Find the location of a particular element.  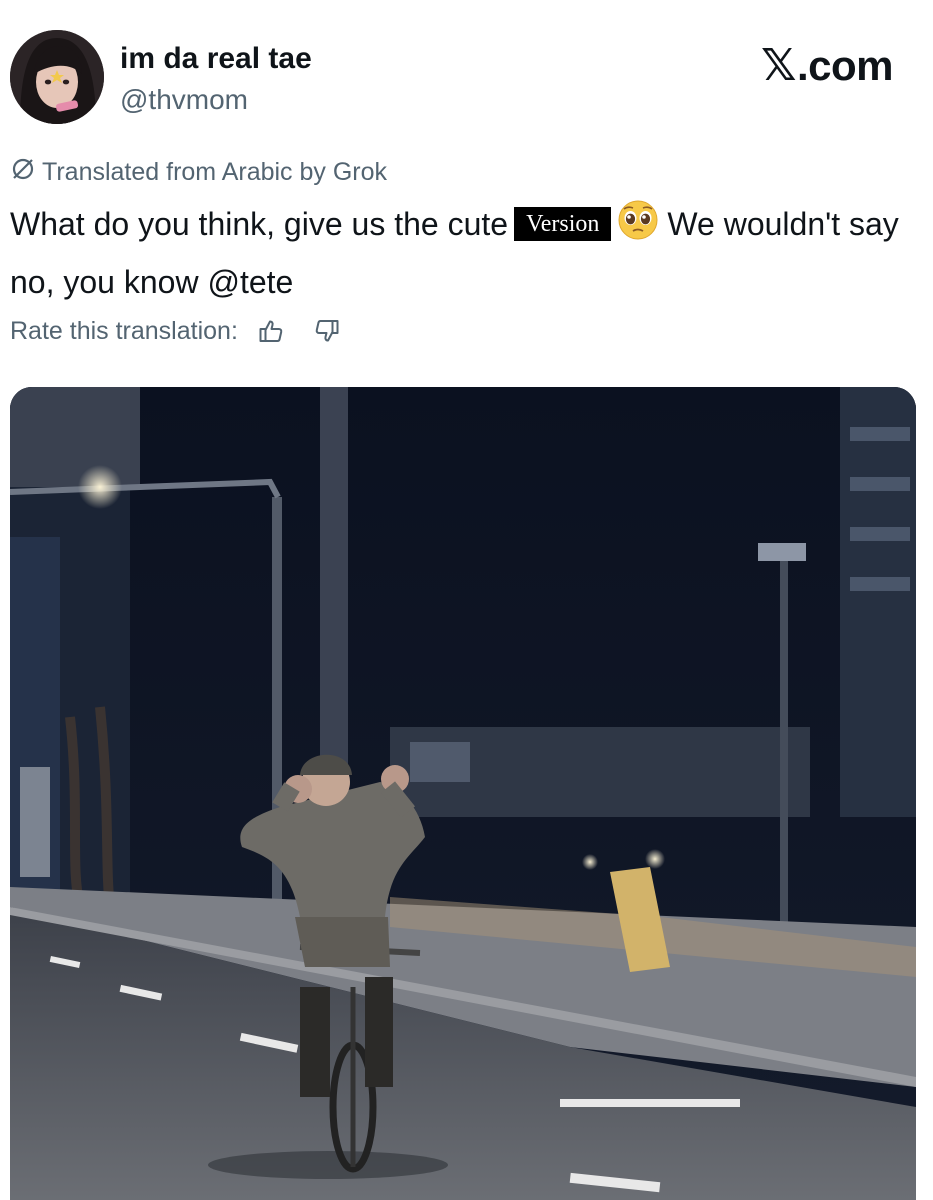

profile-photo is located at coordinates (57, 77).